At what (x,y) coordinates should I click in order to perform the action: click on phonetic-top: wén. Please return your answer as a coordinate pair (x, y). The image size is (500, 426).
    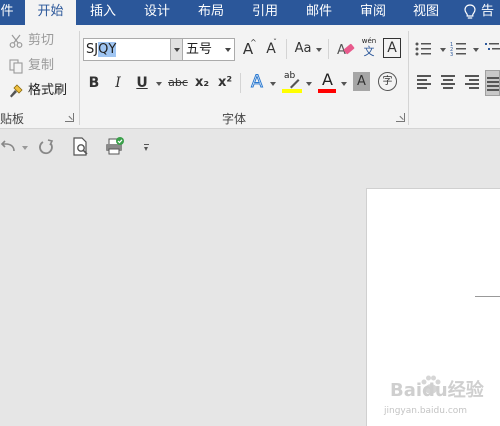
    Looking at the image, I should click on (369, 41).